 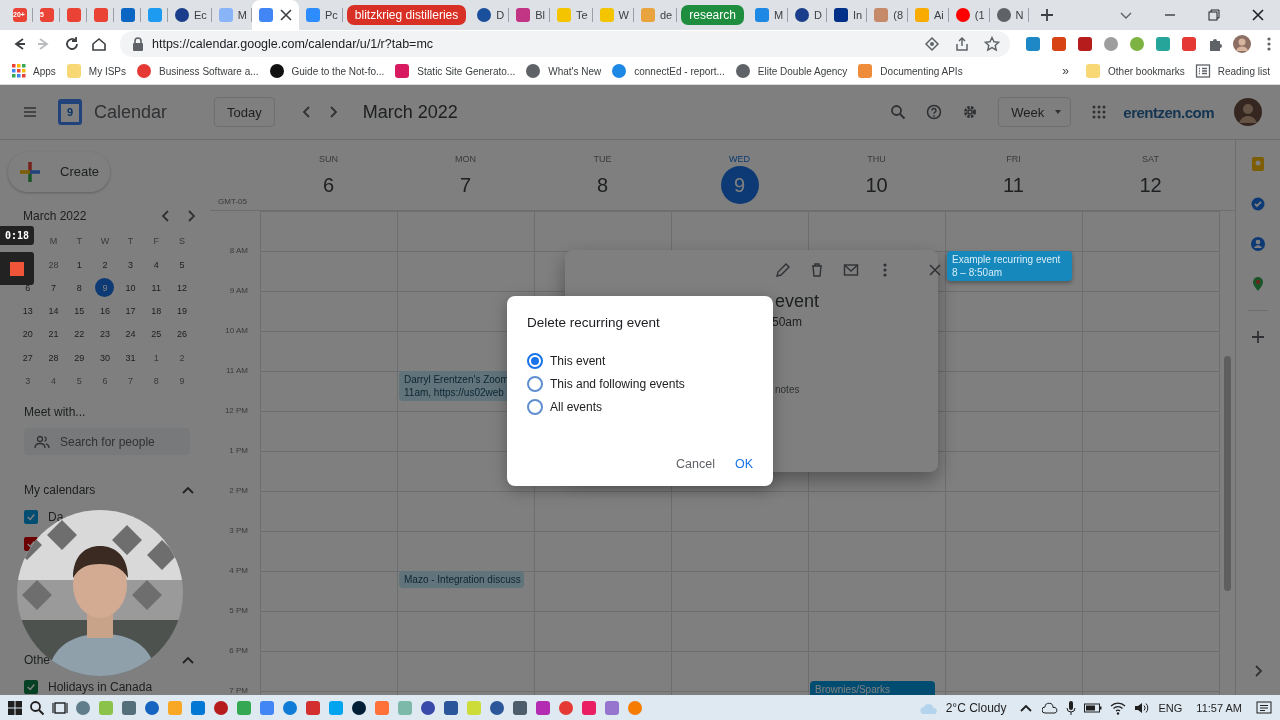 What do you see at coordinates (934, 112) in the screenshot?
I see `help-icon` at bounding box center [934, 112].